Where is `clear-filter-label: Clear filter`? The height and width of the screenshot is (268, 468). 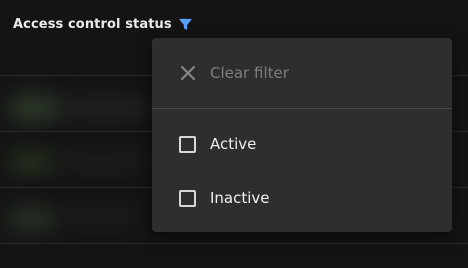
clear-filter-label: Clear filter is located at coordinates (249, 73).